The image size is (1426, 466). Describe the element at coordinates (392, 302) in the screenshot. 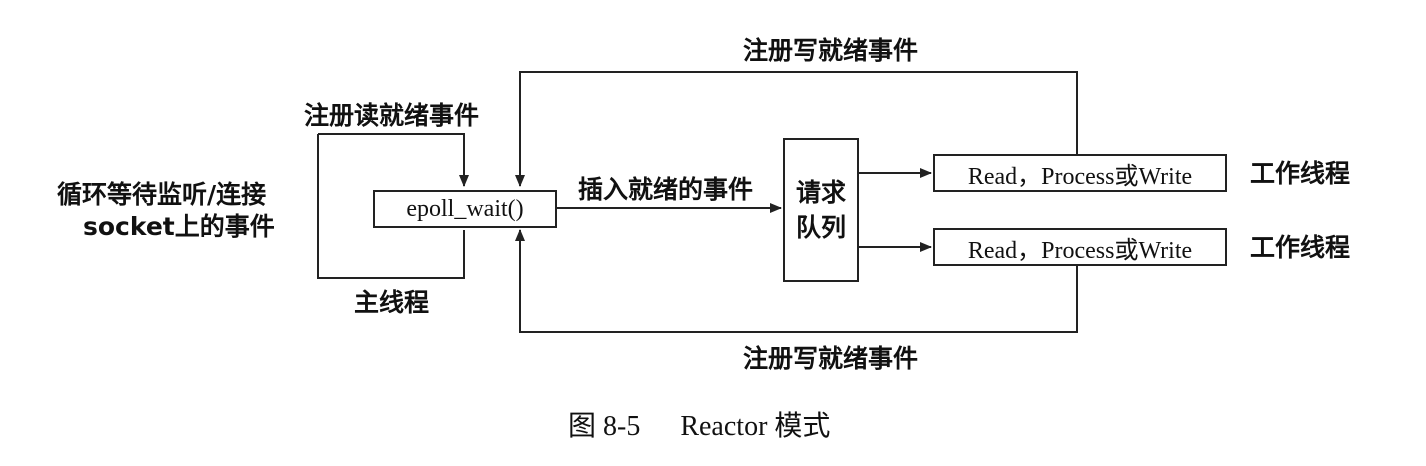

I see `main-thread-label: 主线程` at that location.